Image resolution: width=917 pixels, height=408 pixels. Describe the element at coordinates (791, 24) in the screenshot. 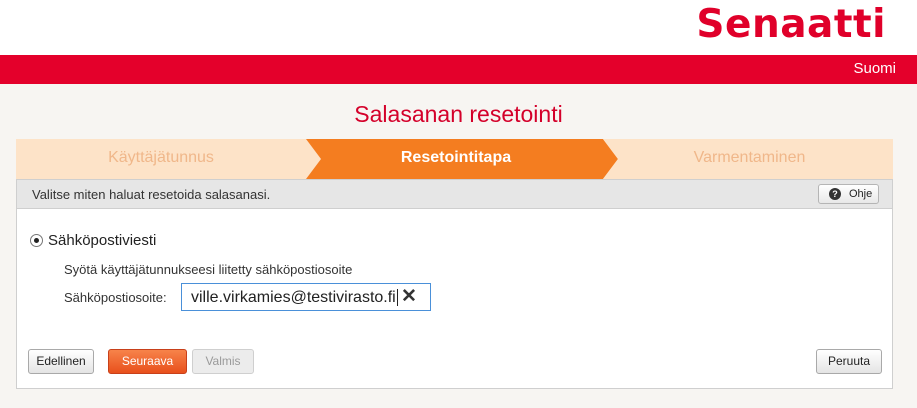

I see `senaatti-logo: Senaatti` at that location.